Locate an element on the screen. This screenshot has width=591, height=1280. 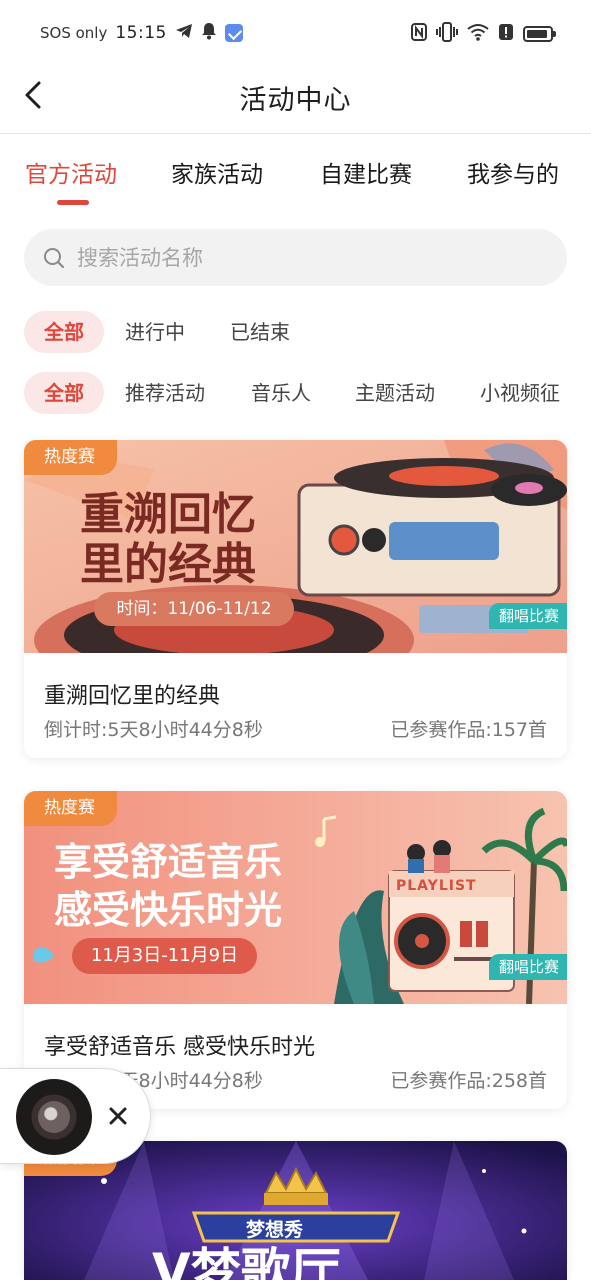
card-title: 重溯回忆里的经典 is located at coordinates (132, 696).